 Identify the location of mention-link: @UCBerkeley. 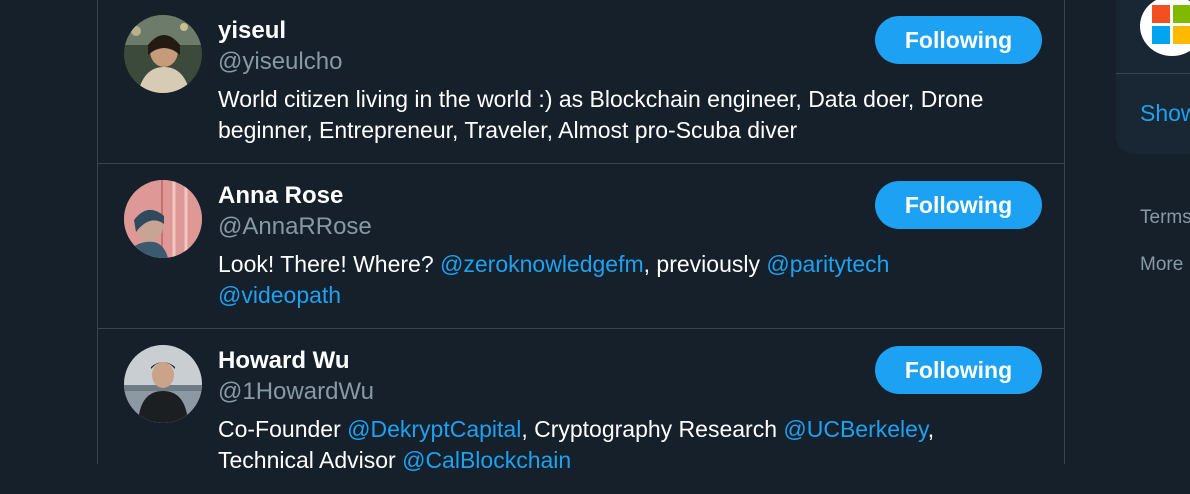
(855, 429).